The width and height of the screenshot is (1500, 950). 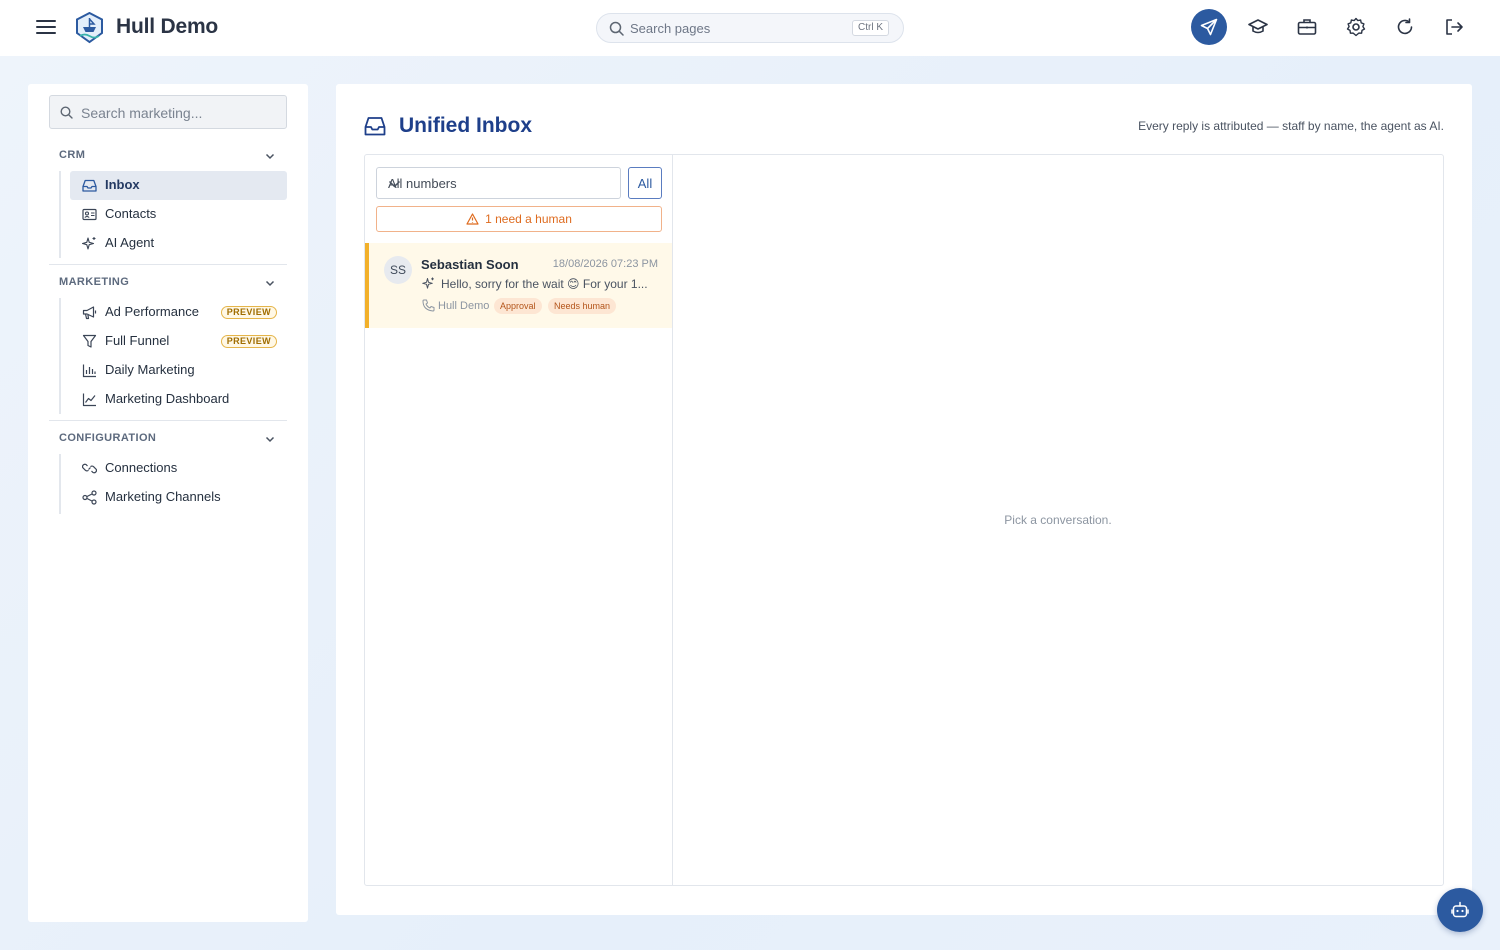 I want to click on graduation-cap-icon, so click(x=1258, y=27).